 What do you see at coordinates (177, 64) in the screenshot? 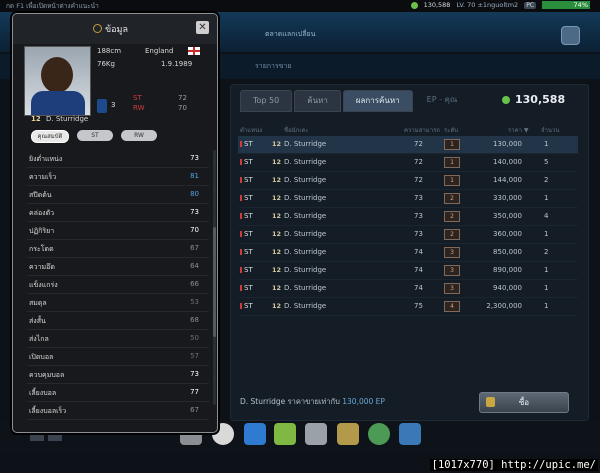
I see `player-dob: 1.9.1989` at bounding box center [177, 64].